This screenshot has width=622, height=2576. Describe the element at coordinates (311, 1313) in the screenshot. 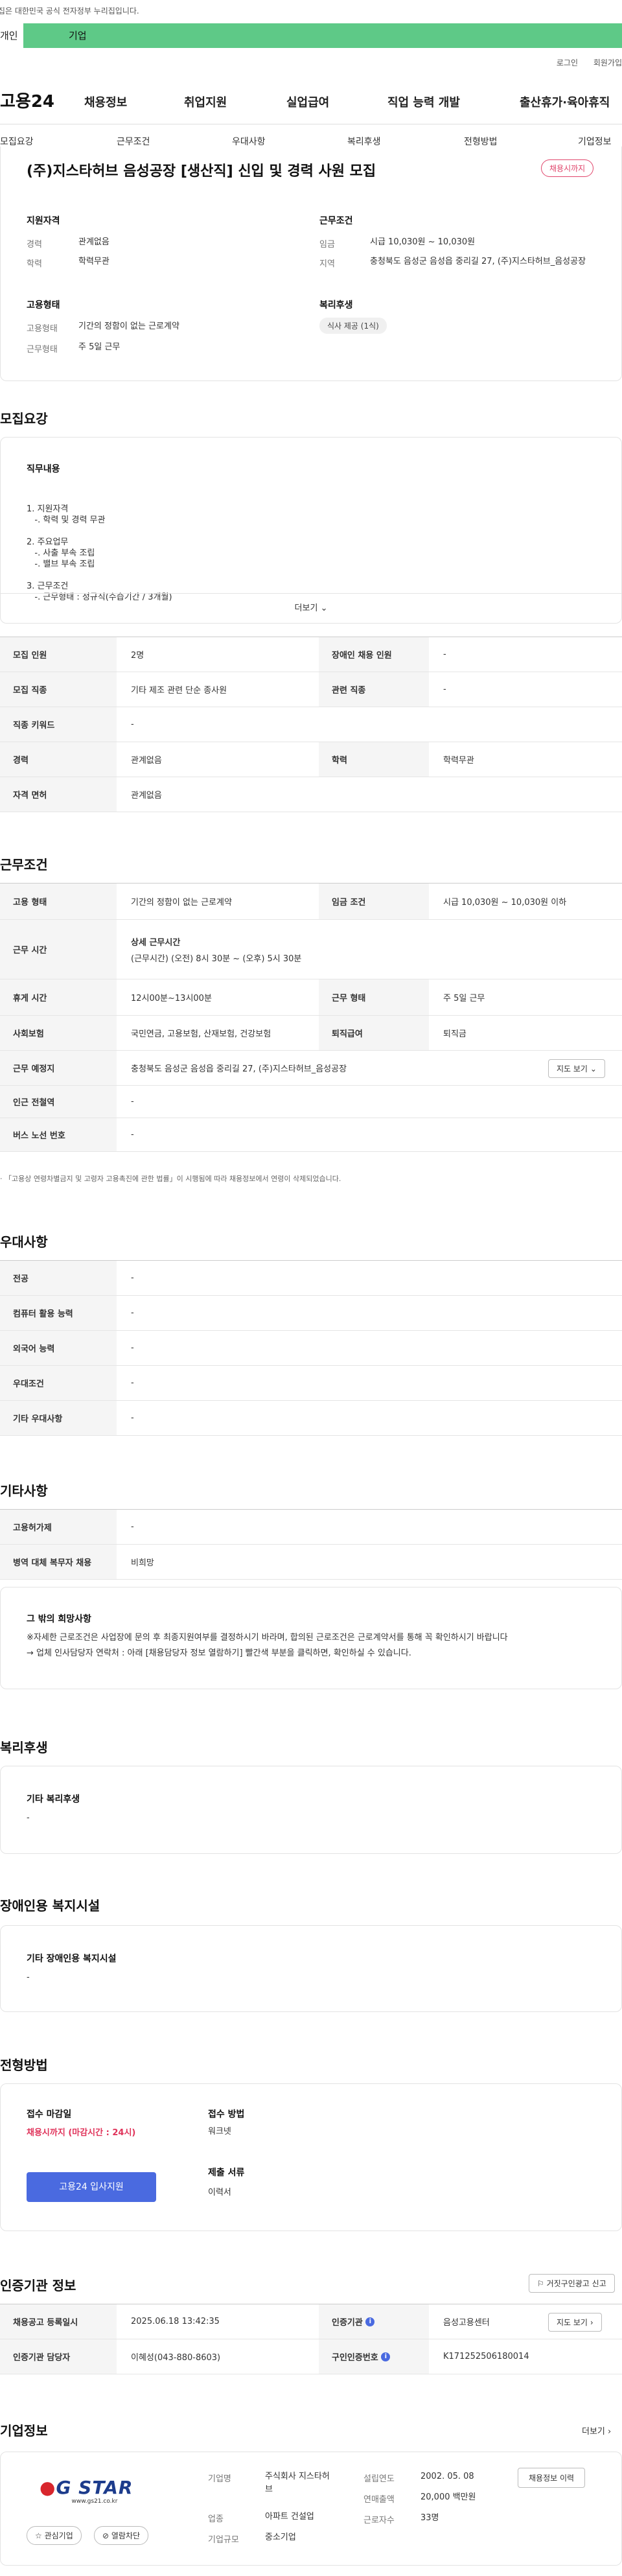

I see `table-row: 컴퓨터 활용 능력 -` at that location.